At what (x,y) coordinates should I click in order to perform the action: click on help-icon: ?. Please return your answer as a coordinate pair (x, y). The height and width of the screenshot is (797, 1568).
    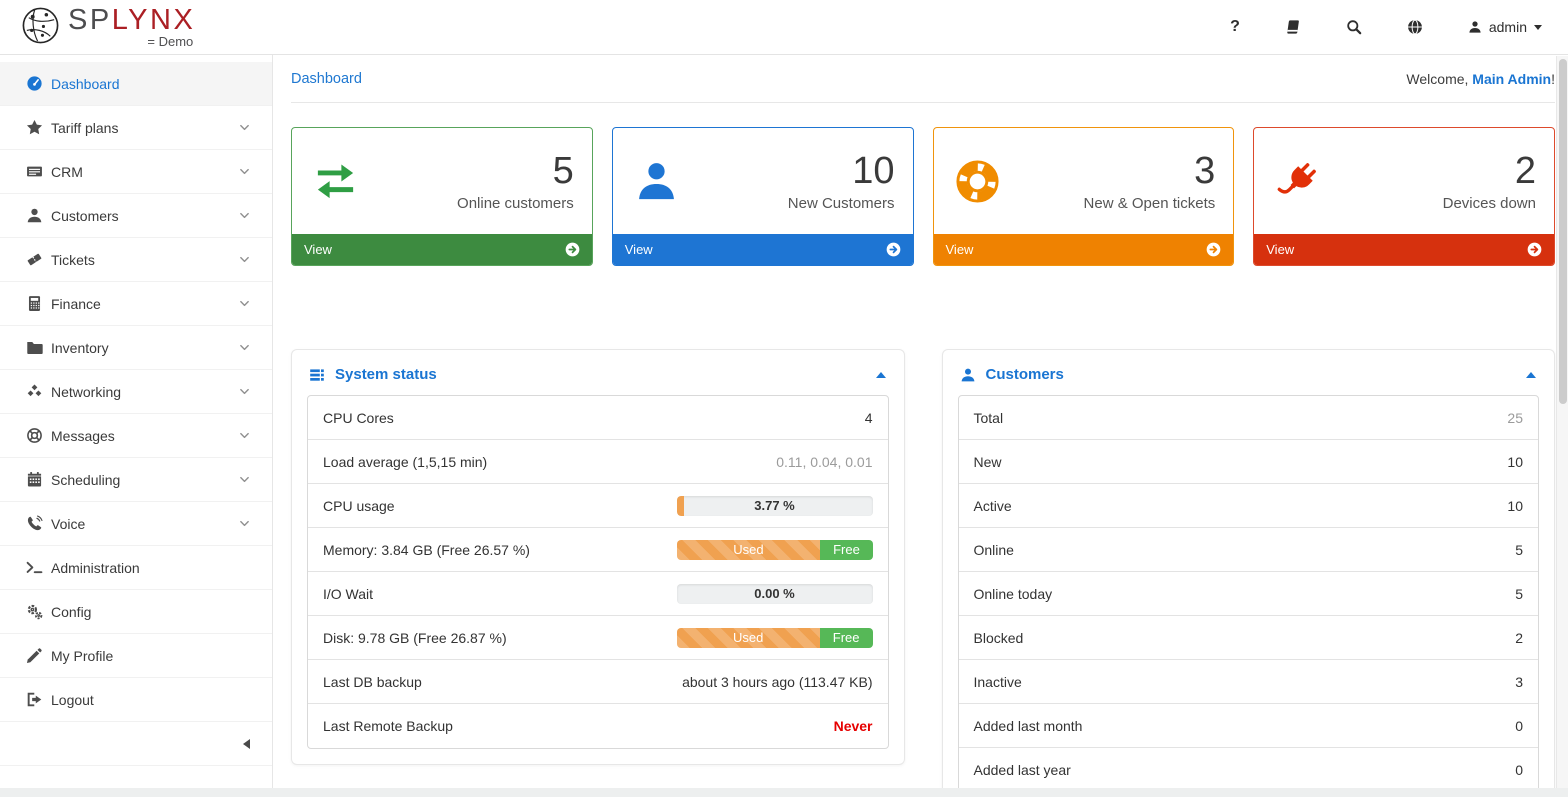
    Looking at the image, I should click on (1235, 27).